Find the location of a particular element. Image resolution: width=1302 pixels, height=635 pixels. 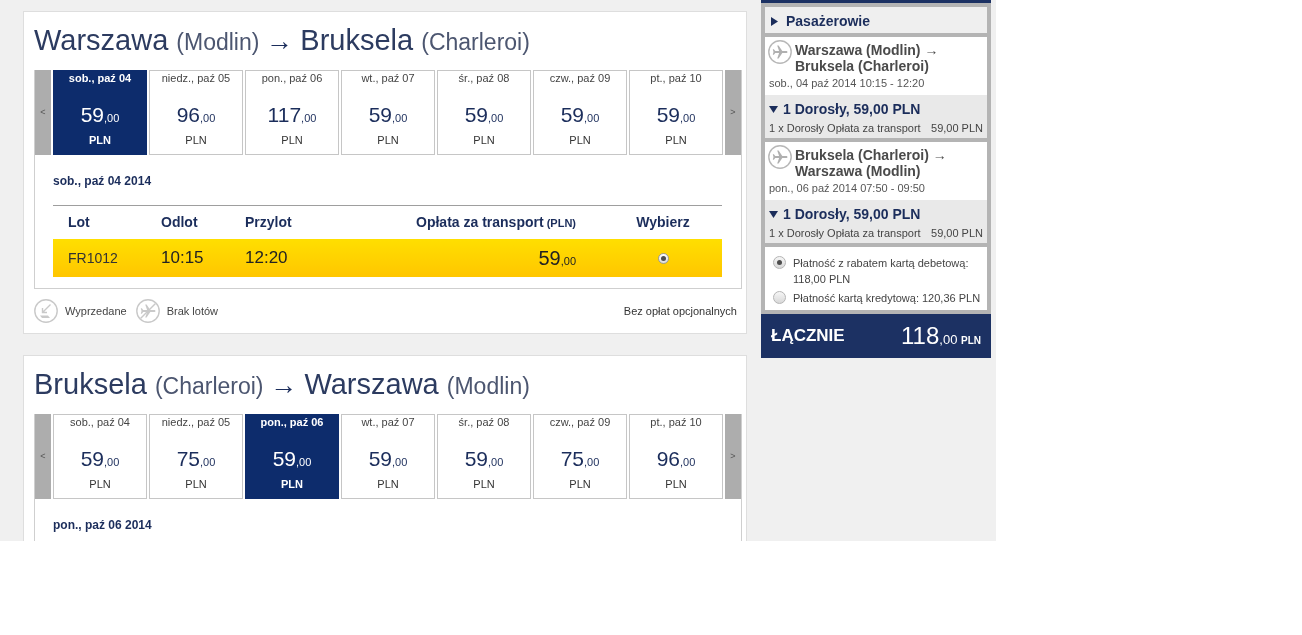

route-title: Bruksela (Charleroi) → Warszawa (Modlin) is located at coordinates (282, 384).